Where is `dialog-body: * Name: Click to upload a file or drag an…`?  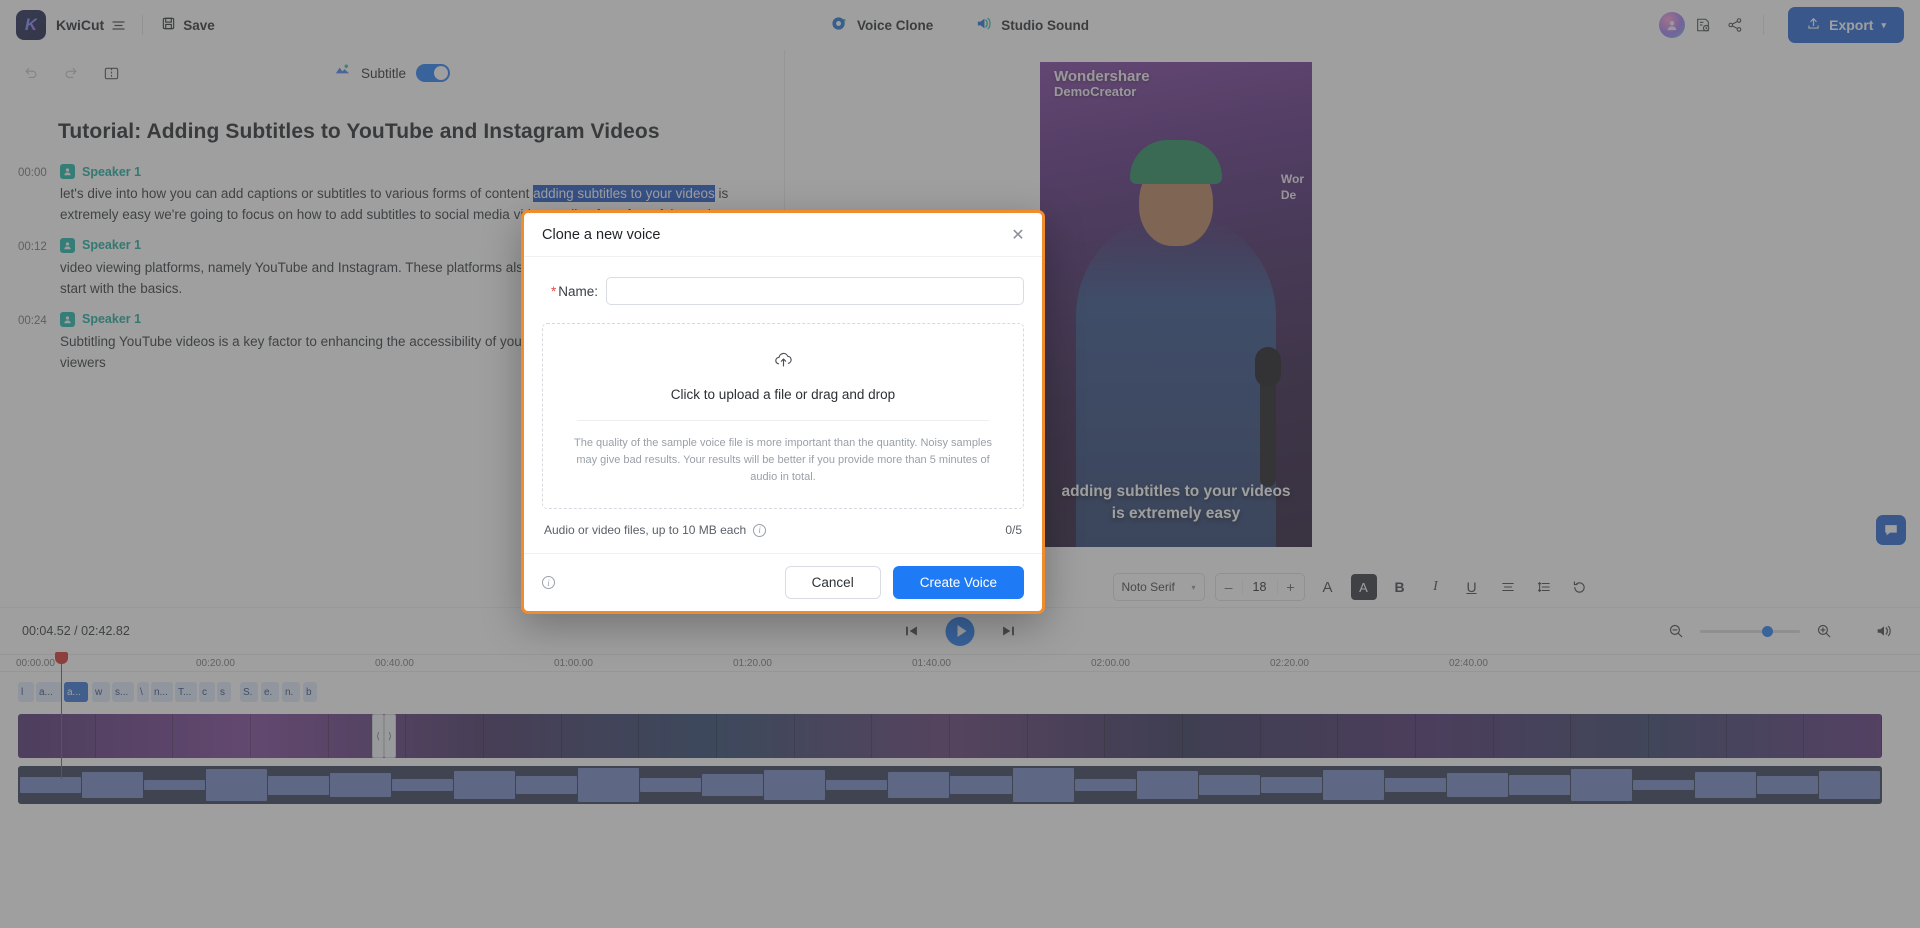 dialog-body: * Name: Click to upload a file or drag an… is located at coordinates (783, 405).